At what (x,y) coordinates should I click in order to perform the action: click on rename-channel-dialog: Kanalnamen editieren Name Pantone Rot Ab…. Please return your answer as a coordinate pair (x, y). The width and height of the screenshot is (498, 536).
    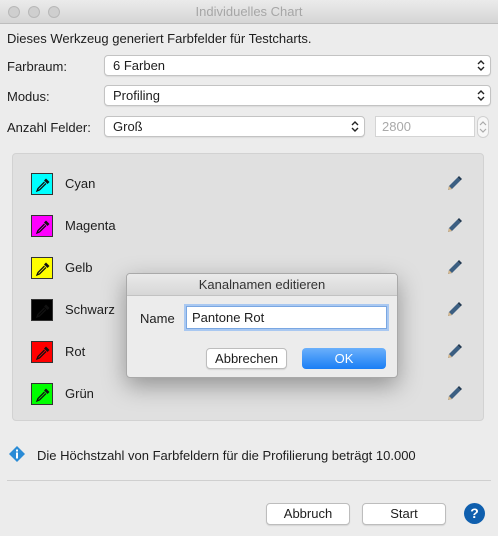
    Looking at the image, I should click on (262, 325).